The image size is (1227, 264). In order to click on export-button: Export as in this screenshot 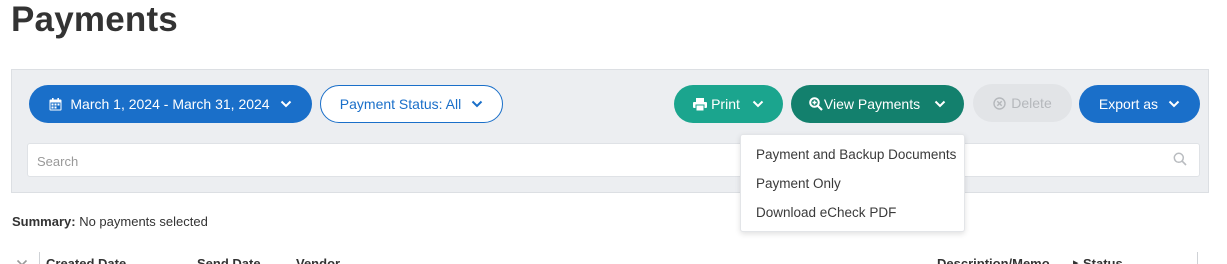, I will do `click(1139, 104)`.